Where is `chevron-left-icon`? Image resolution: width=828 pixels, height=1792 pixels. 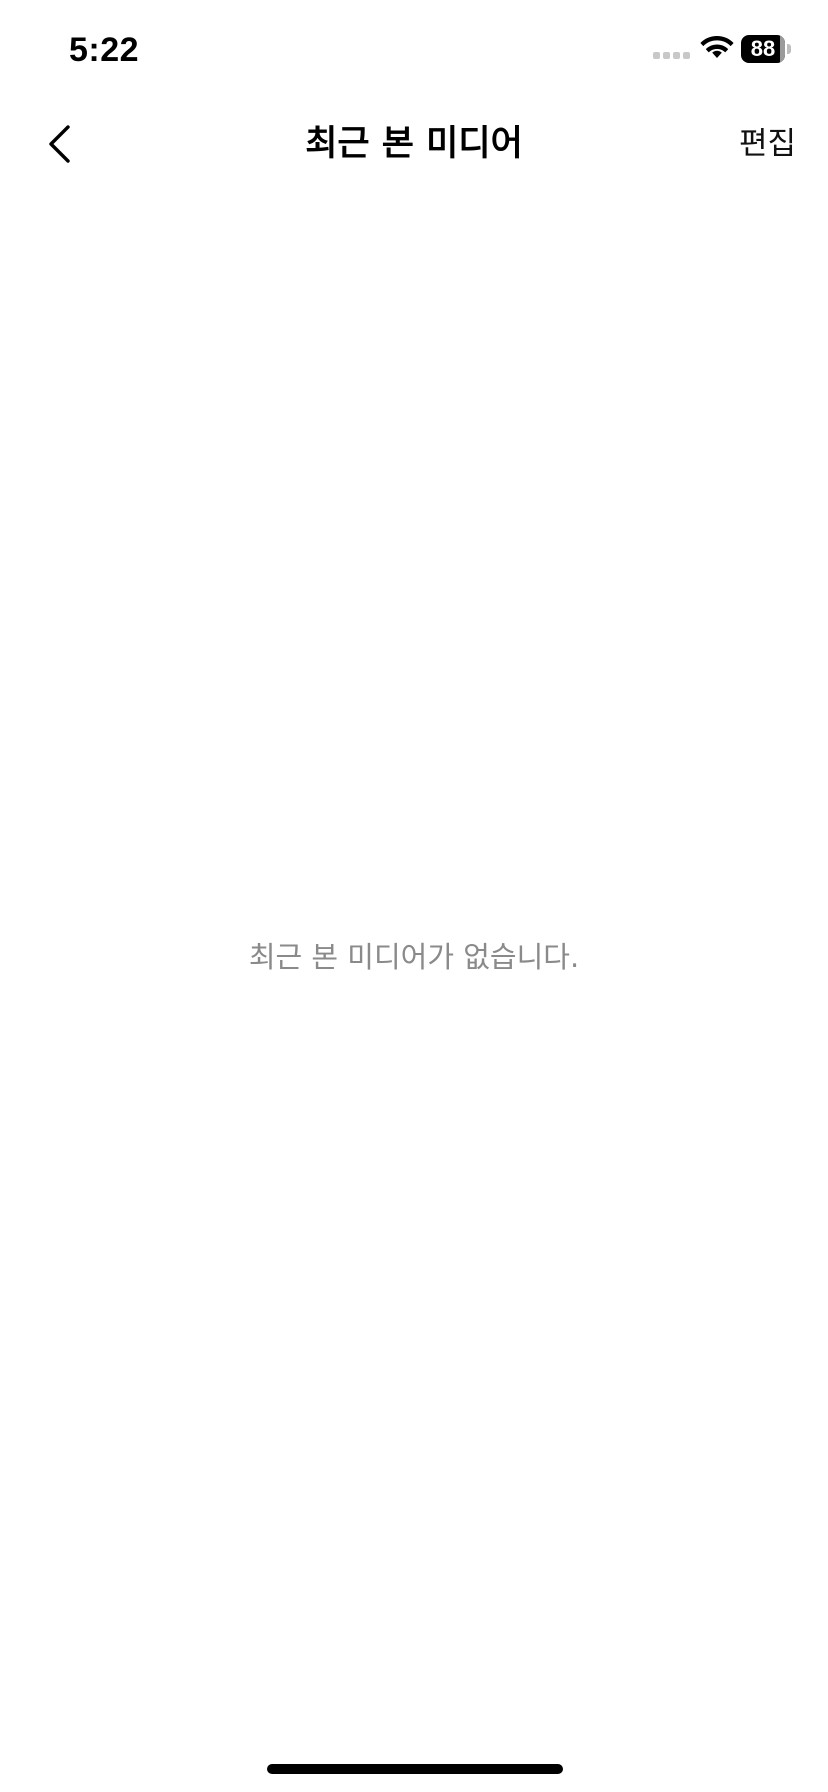
chevron-left-icon is located at coordinates (59, 144).